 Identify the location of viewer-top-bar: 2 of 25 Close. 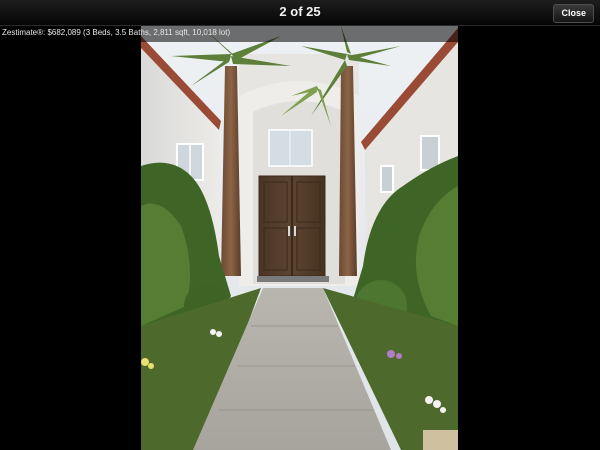
(300, 13).